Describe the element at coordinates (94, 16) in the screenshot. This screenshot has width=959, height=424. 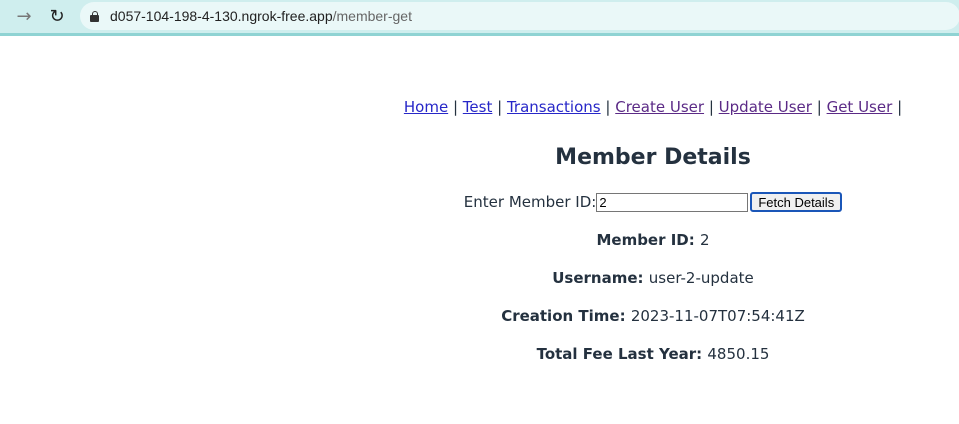
I see `lock-icon` at that location.